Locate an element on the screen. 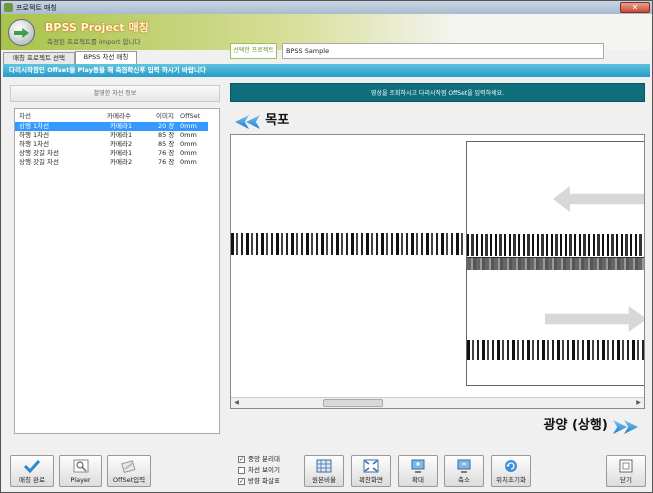 The height and width of the screenshot is (493, 653). scroll-right-button: ▶ is located at coordinates (638, 403).